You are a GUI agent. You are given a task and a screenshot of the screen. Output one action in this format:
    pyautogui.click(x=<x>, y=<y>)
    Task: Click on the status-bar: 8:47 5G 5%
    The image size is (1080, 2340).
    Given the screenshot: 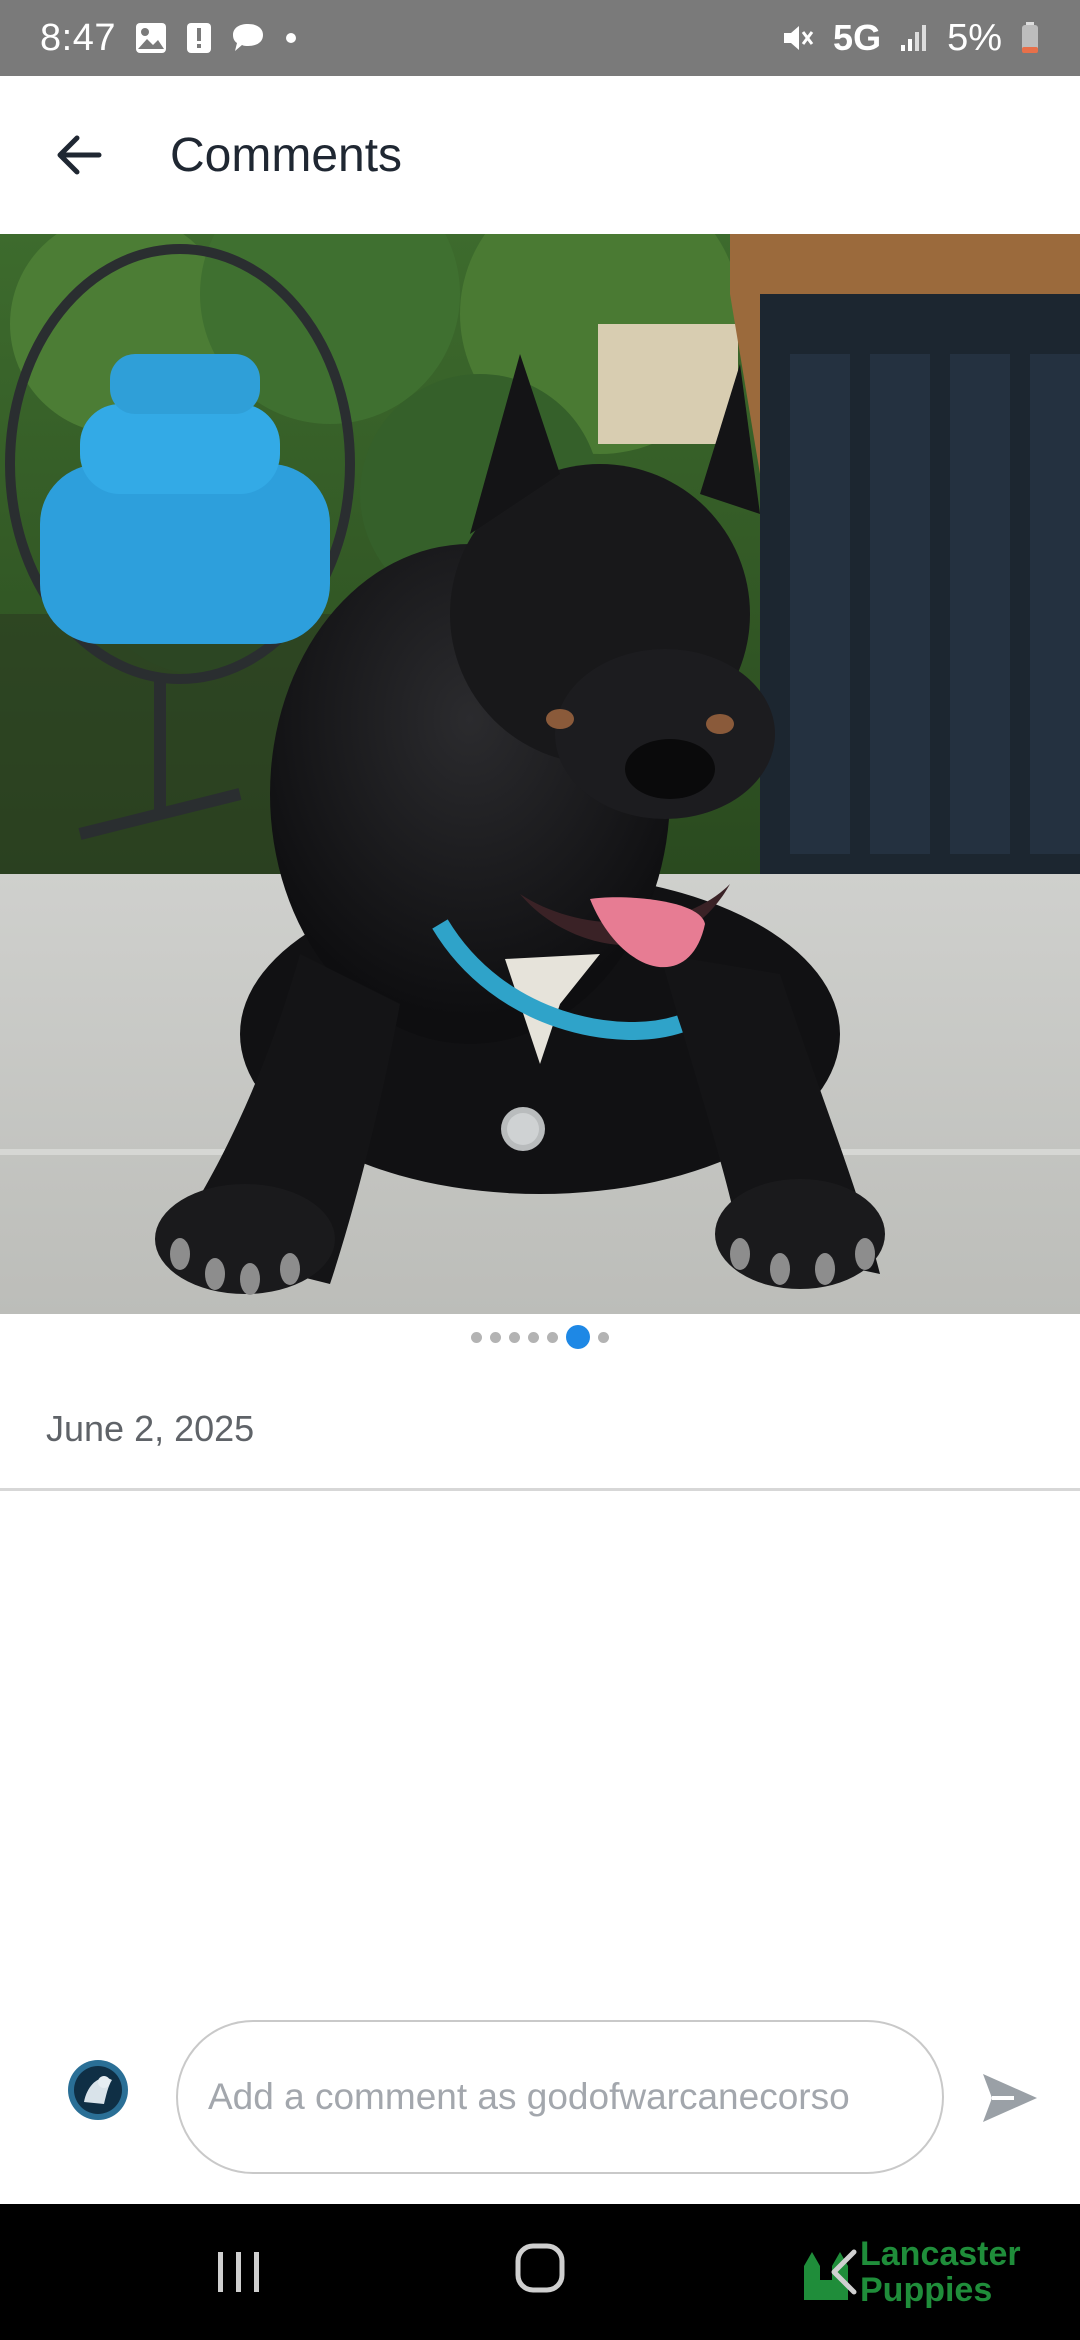 What is the action you would take?
    pyautogui.click(x=540, y=38)
    